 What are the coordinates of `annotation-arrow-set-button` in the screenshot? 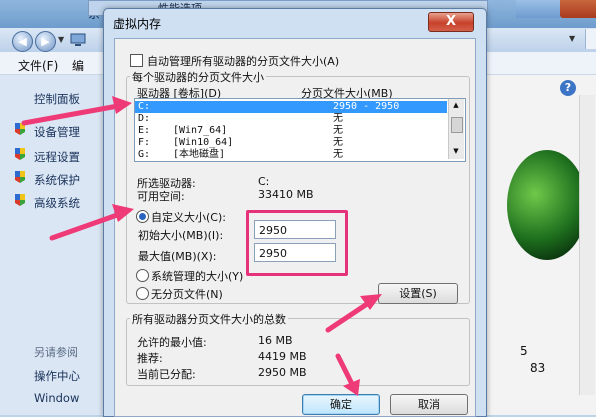 It's located at (353, 313).